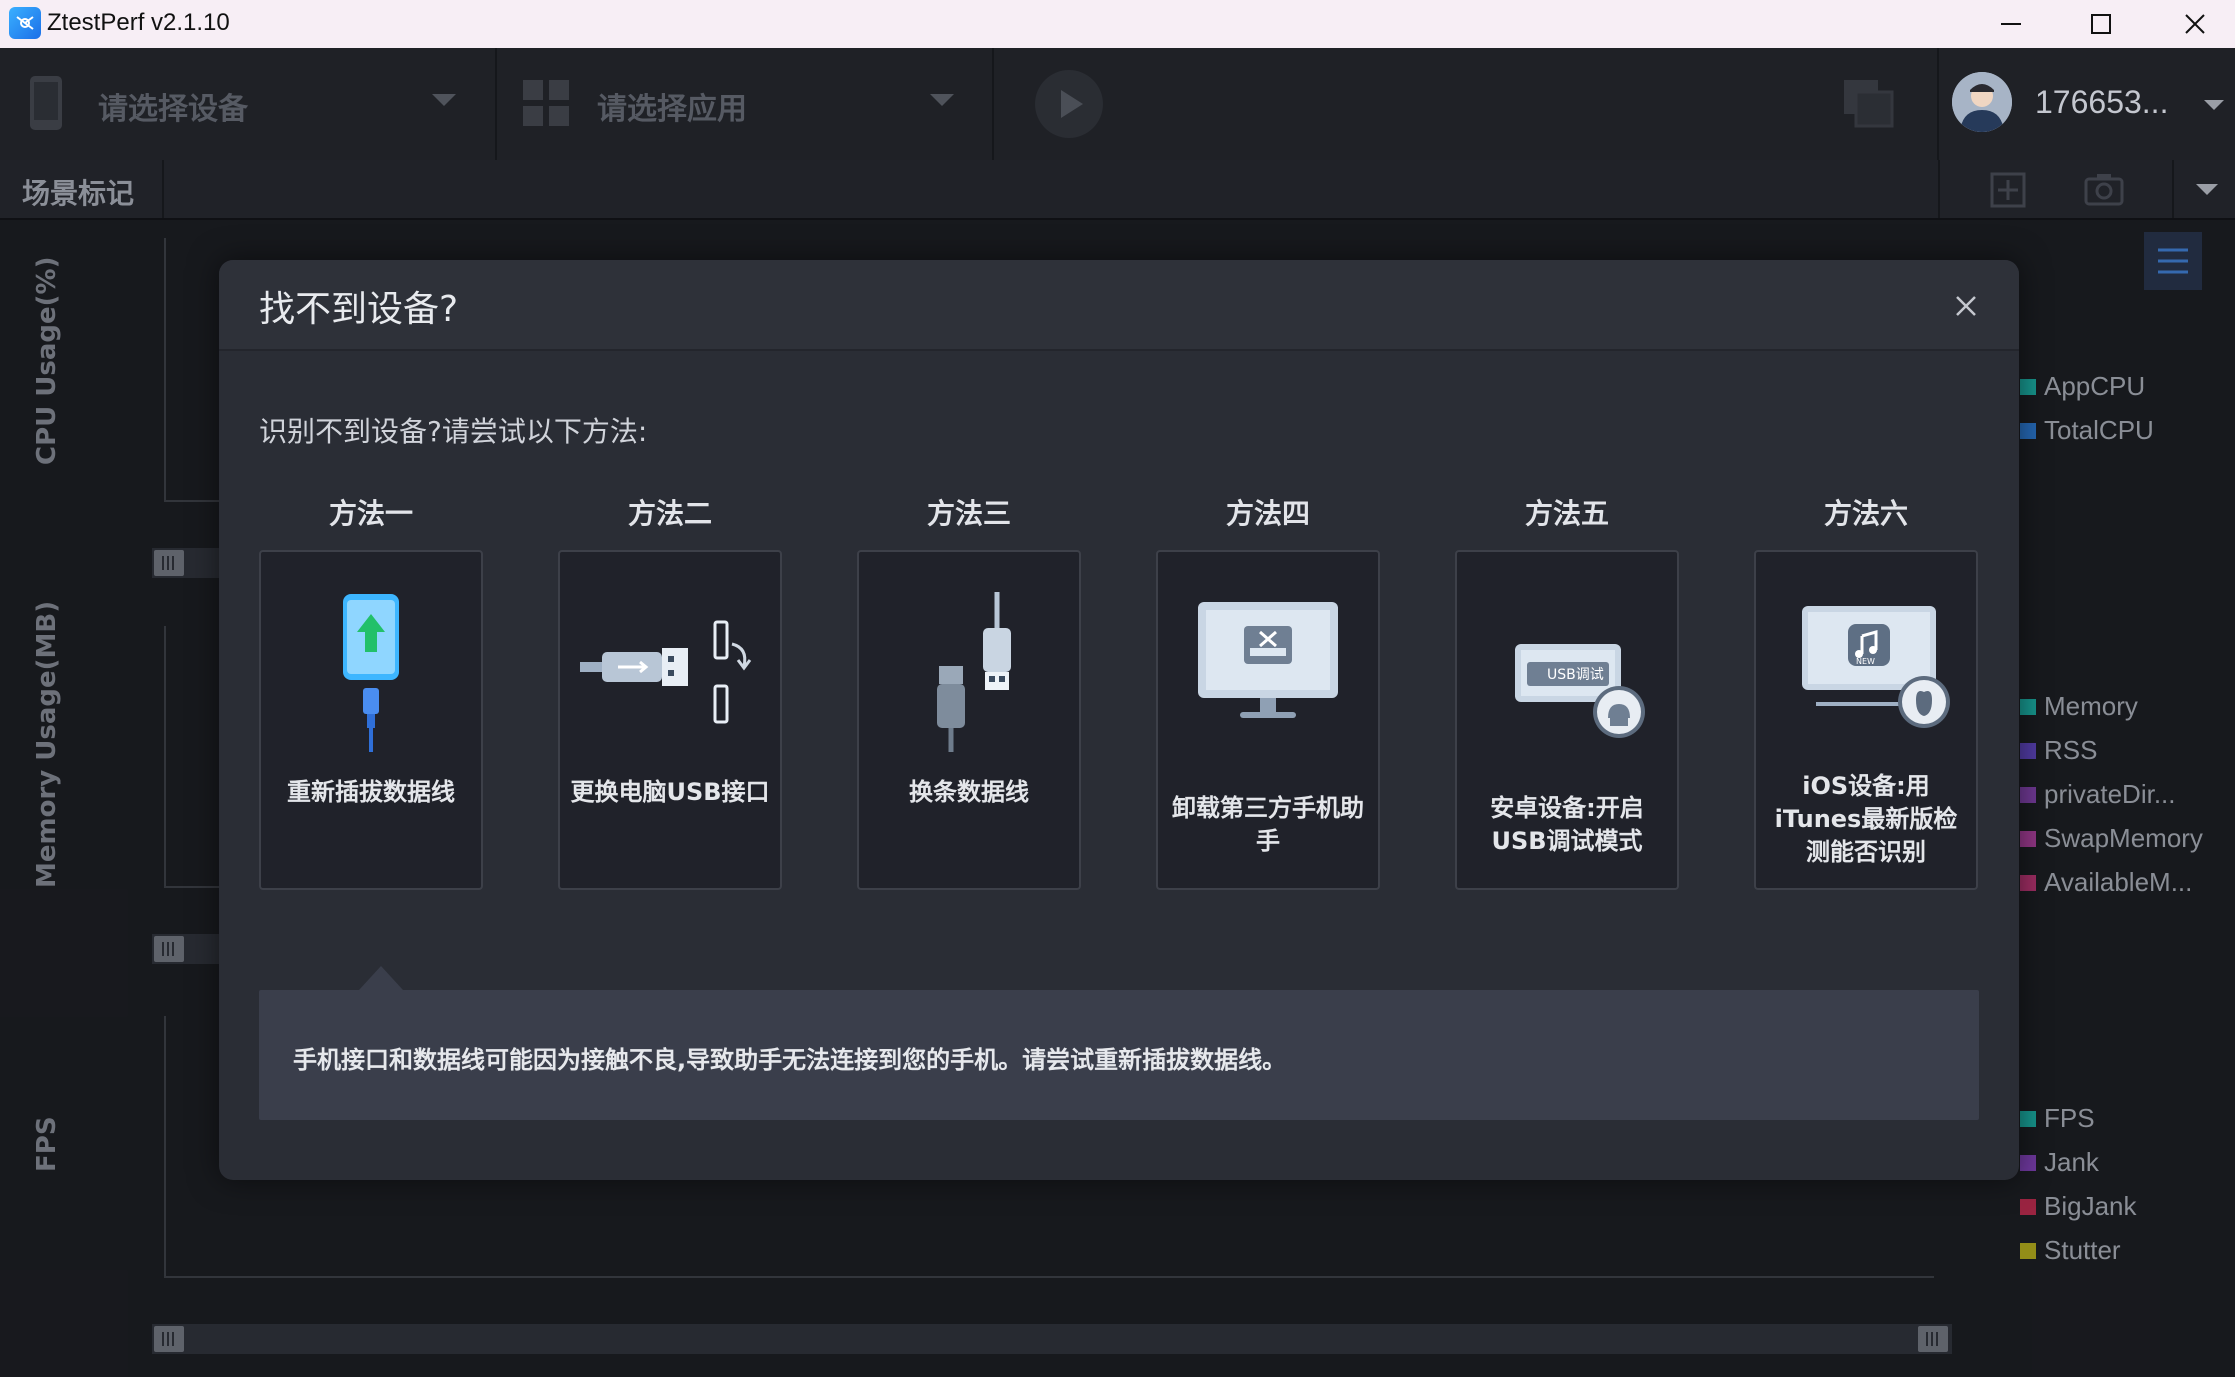  What do you see at coordinates (968, 513) in the screenshot?
I see `method-title: 方法三` at bounding box center [968, 513].